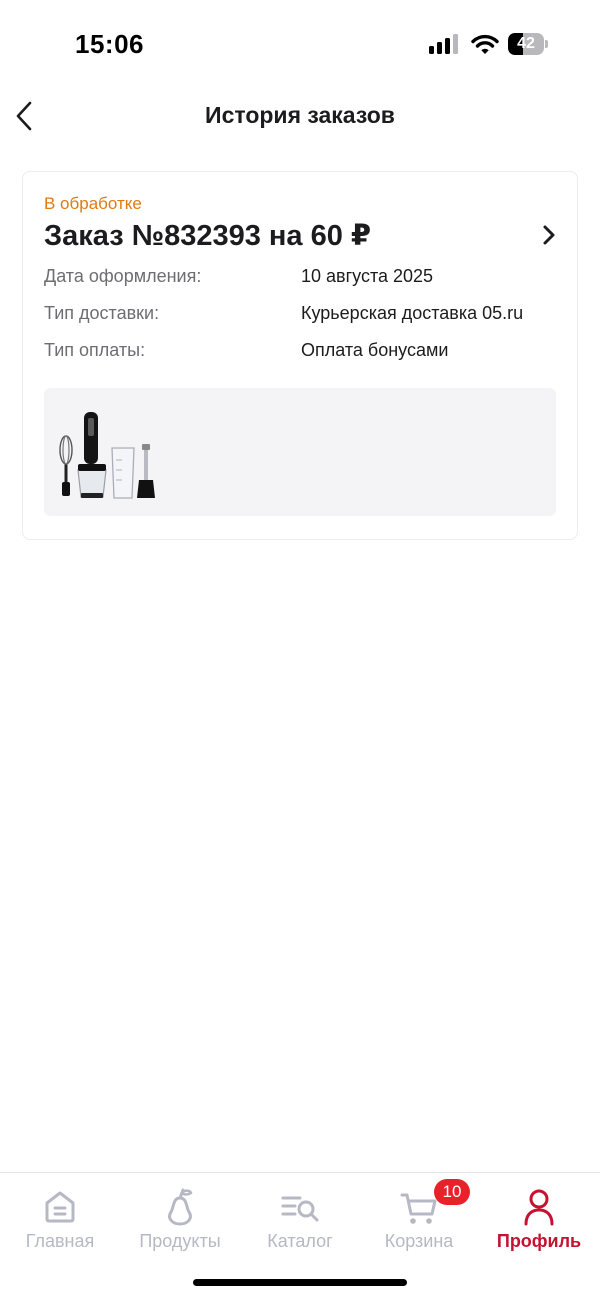 This screenshot has width=600, height=1300. I want to click on product-thumbnail, so click(107, 455).